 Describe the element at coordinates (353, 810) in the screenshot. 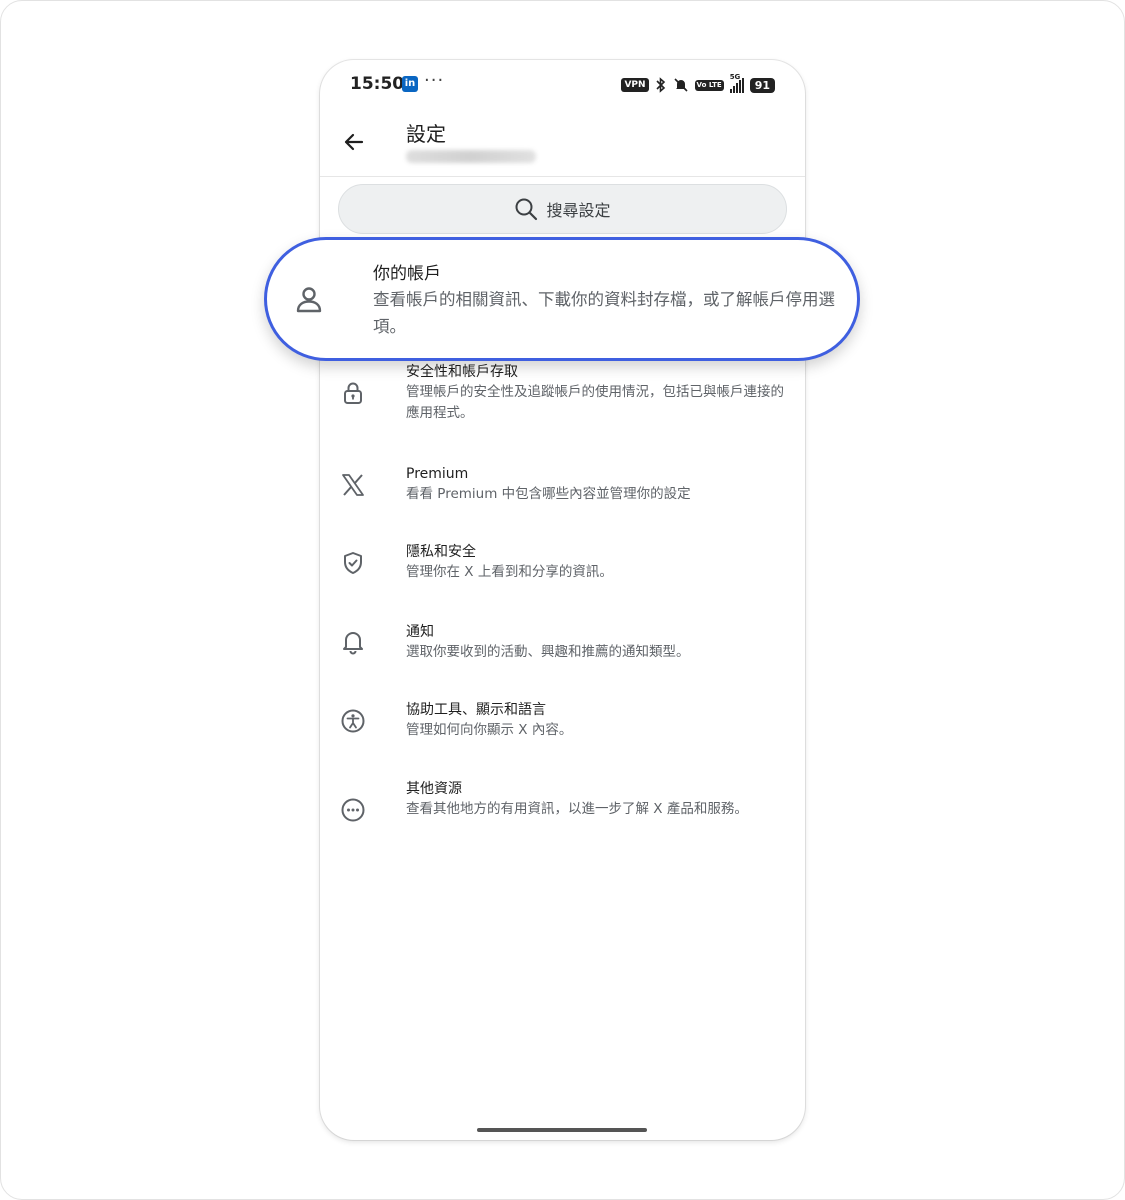

I see `more-circle-icon` at that location.